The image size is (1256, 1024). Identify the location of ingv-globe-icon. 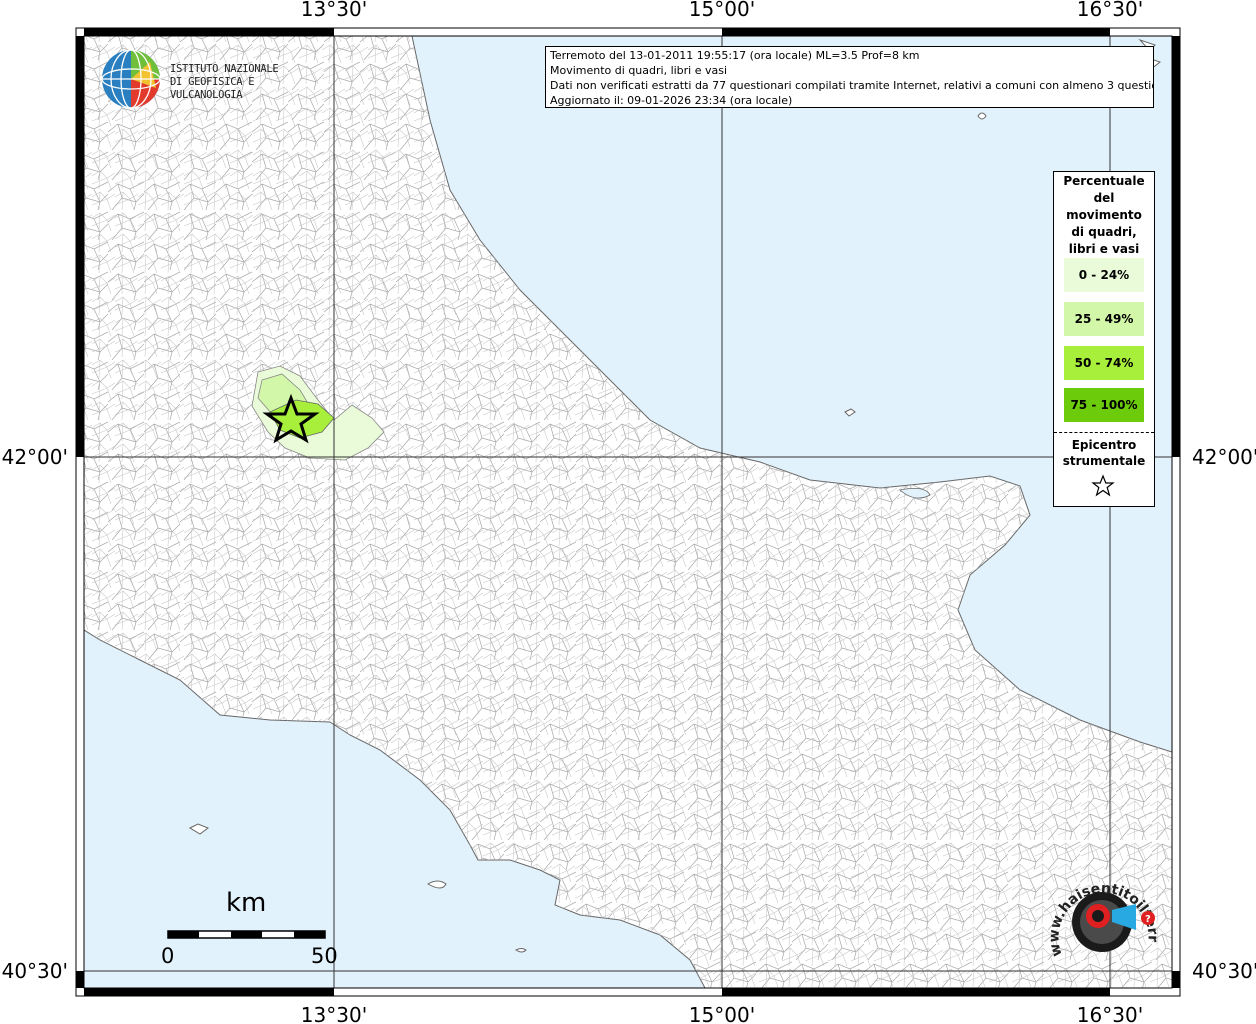
(131, 79).